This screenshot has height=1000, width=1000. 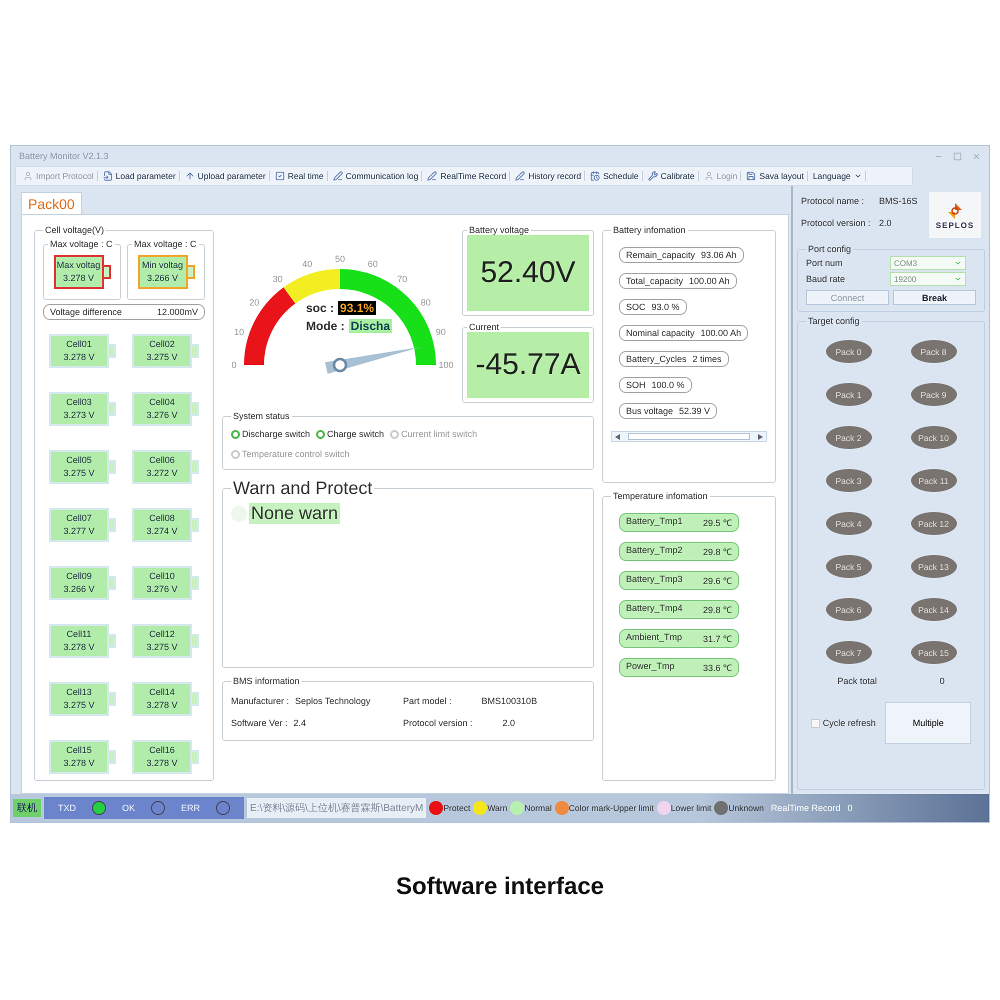 I want to click on path-field: E:\资料\源码\上位机\赛普霖斯\BatteryM, so click(x=336, y=808).